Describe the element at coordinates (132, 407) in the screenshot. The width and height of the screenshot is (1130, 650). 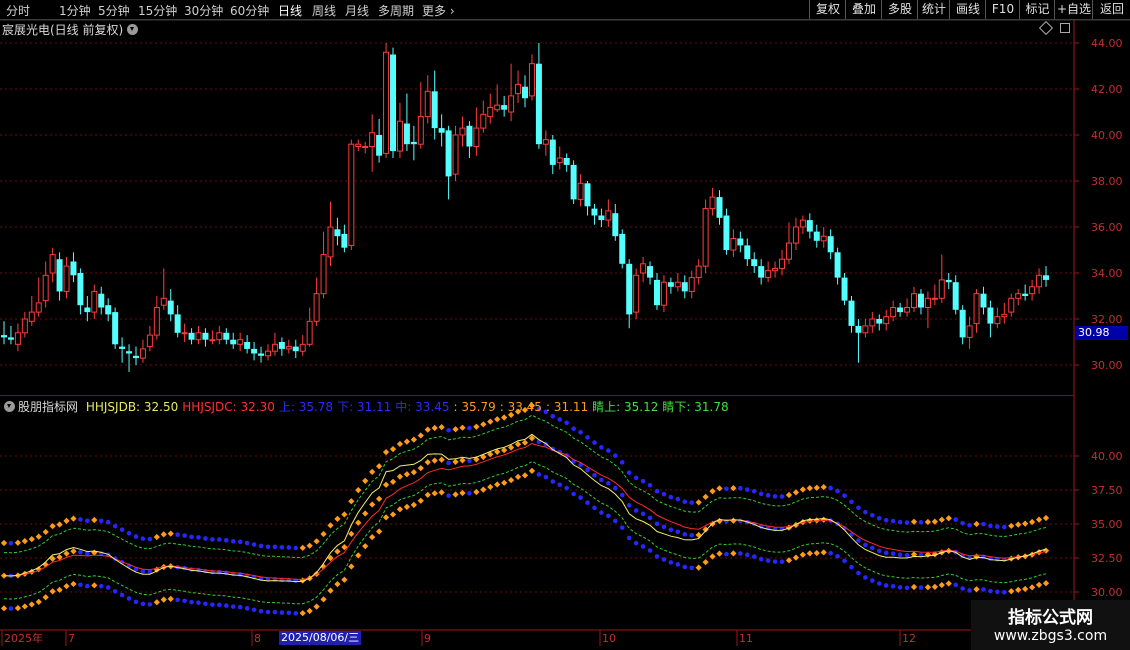
I see `indicator-value: HHJSJDB: 32.50` at that location.